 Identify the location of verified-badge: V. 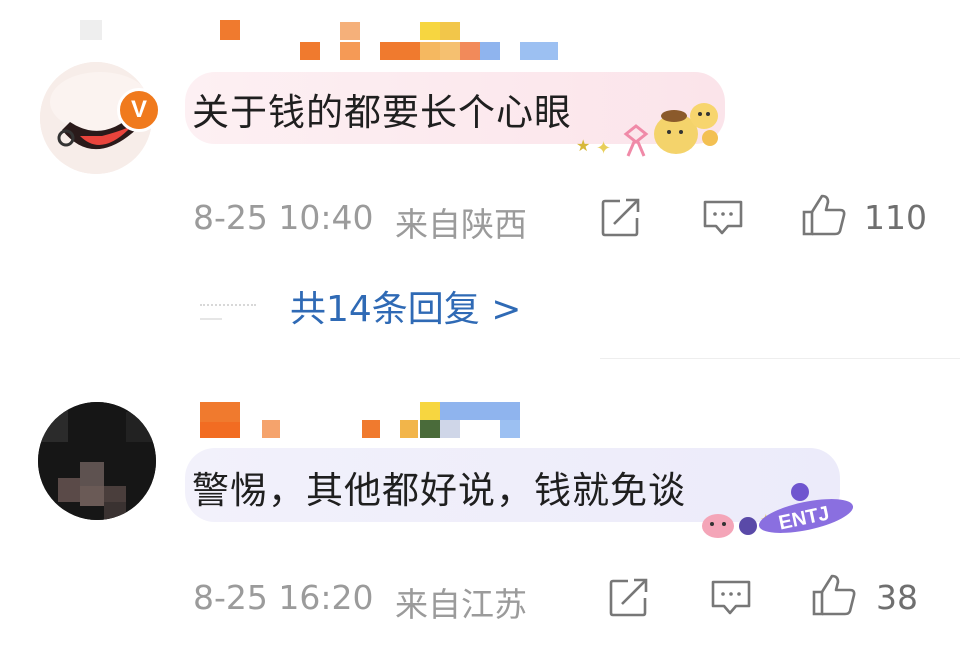
(139, 110).